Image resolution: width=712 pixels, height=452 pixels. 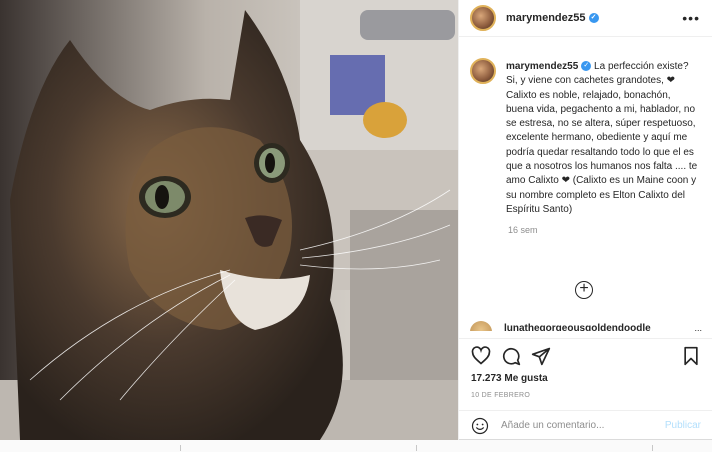 I want to click on caption-username: marymendez55, so click(x=542, y=66).